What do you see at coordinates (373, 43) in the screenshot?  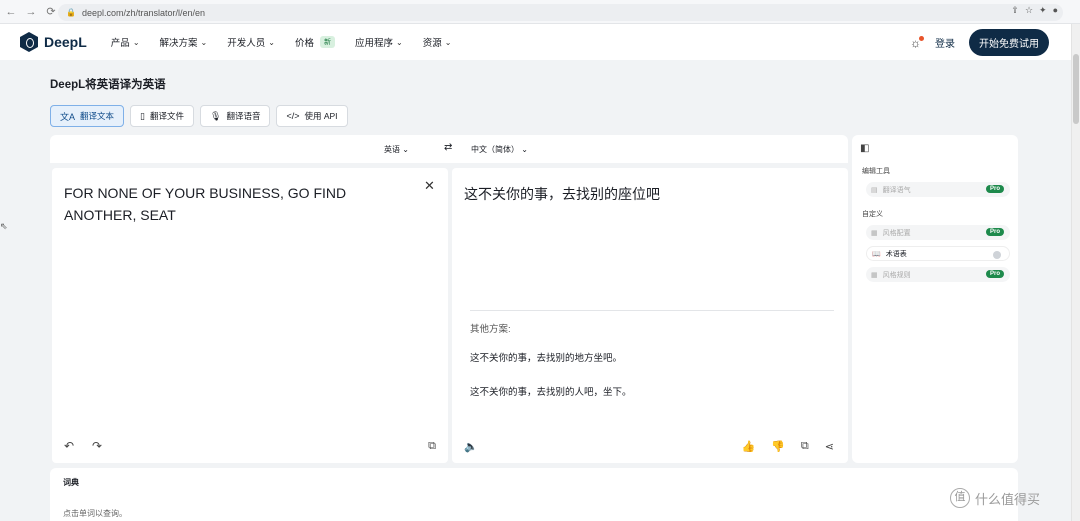 I see `menu-label: 应用程序` at bounding box center [373, 43].